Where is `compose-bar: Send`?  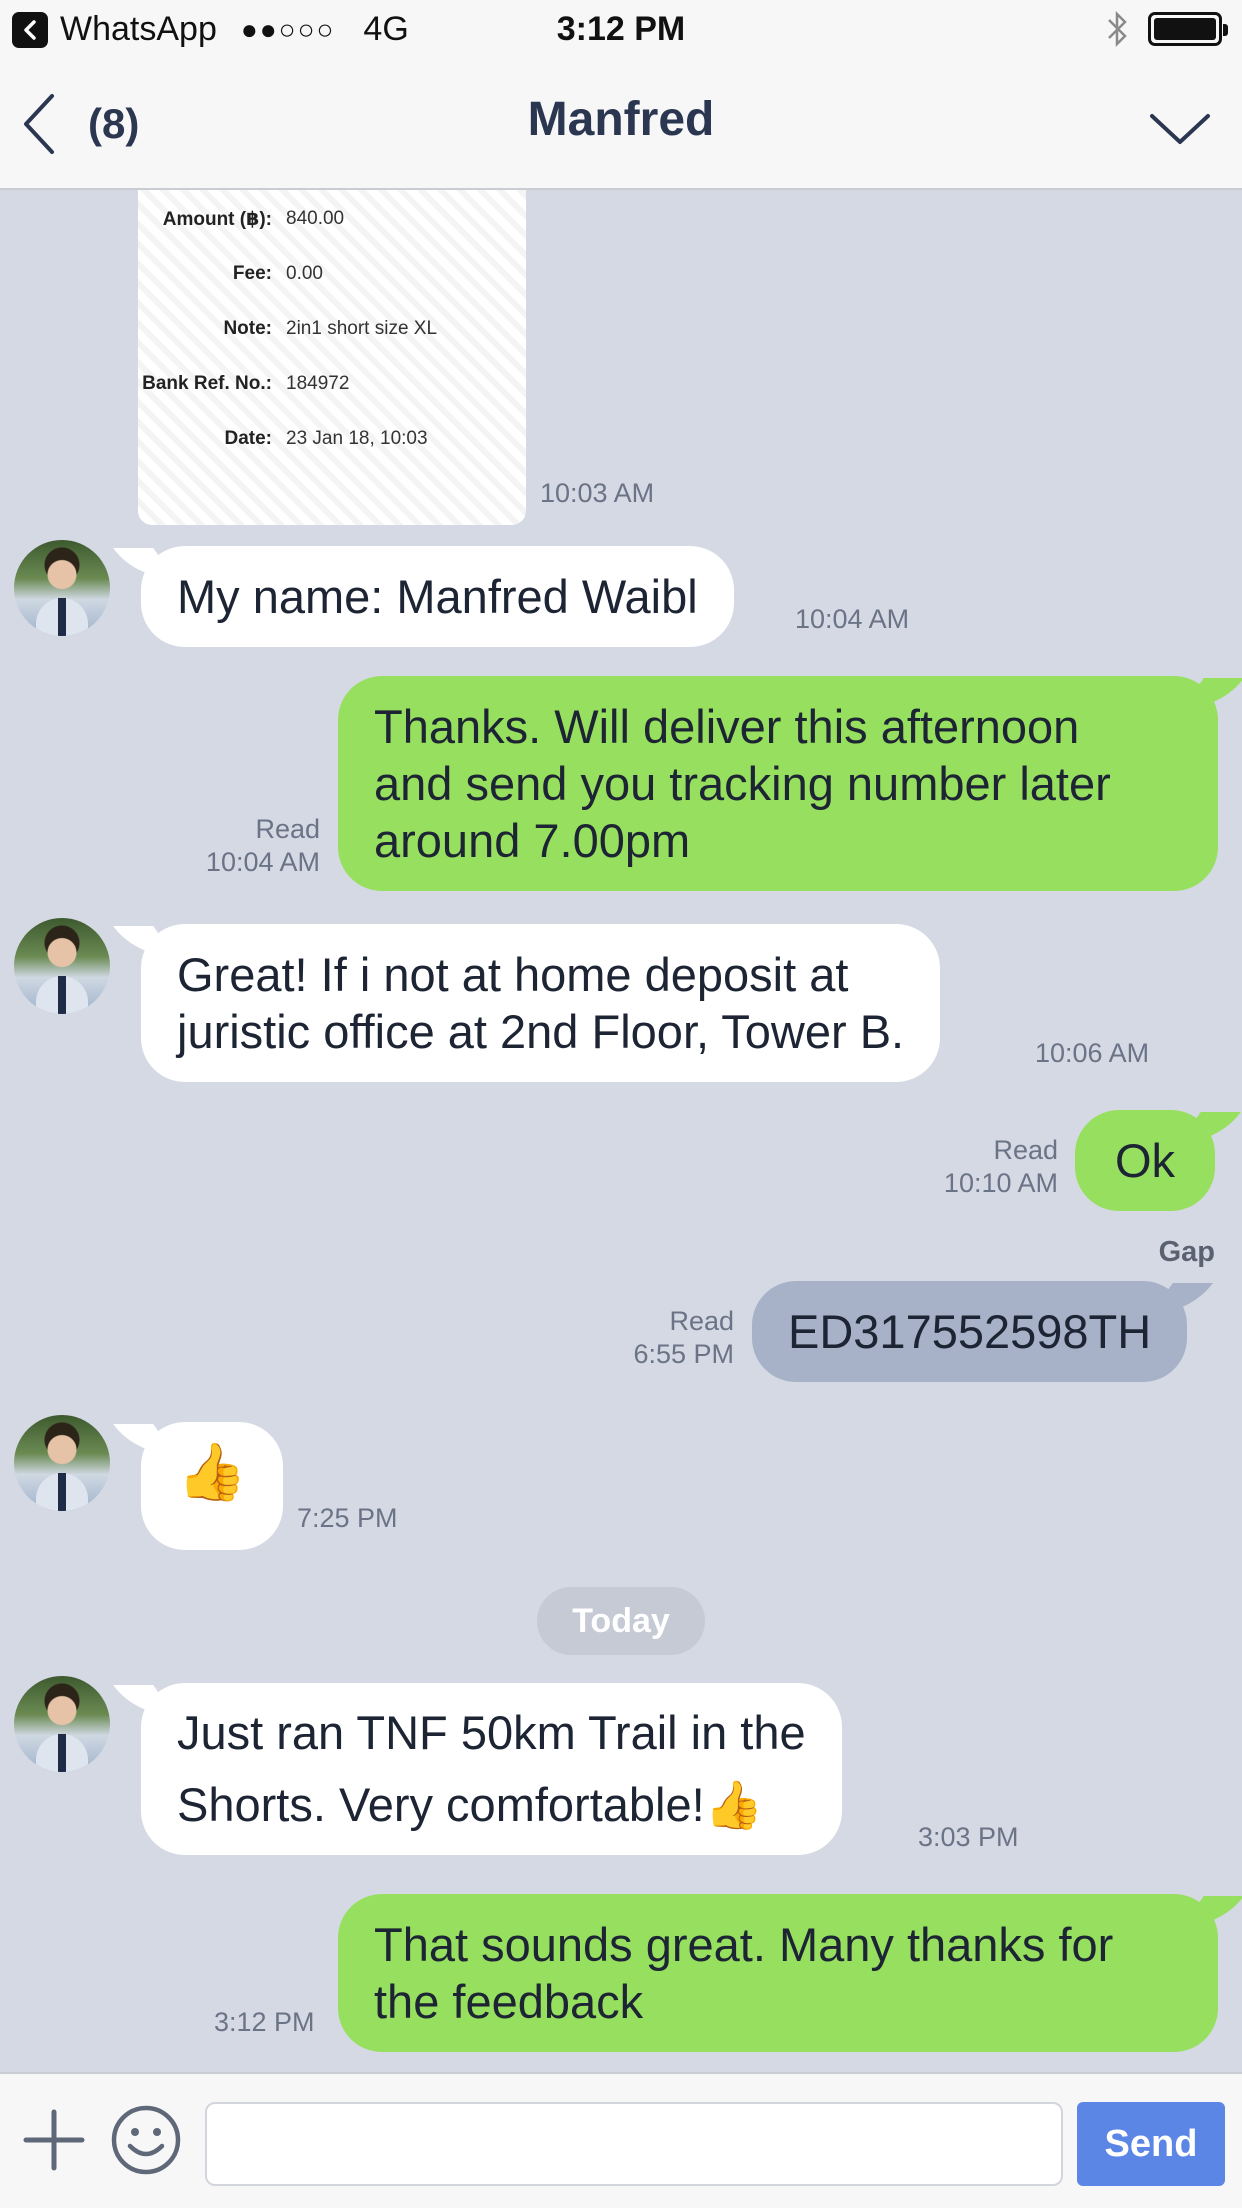
compose-bar: Send is located at coordinates (621, 2140).